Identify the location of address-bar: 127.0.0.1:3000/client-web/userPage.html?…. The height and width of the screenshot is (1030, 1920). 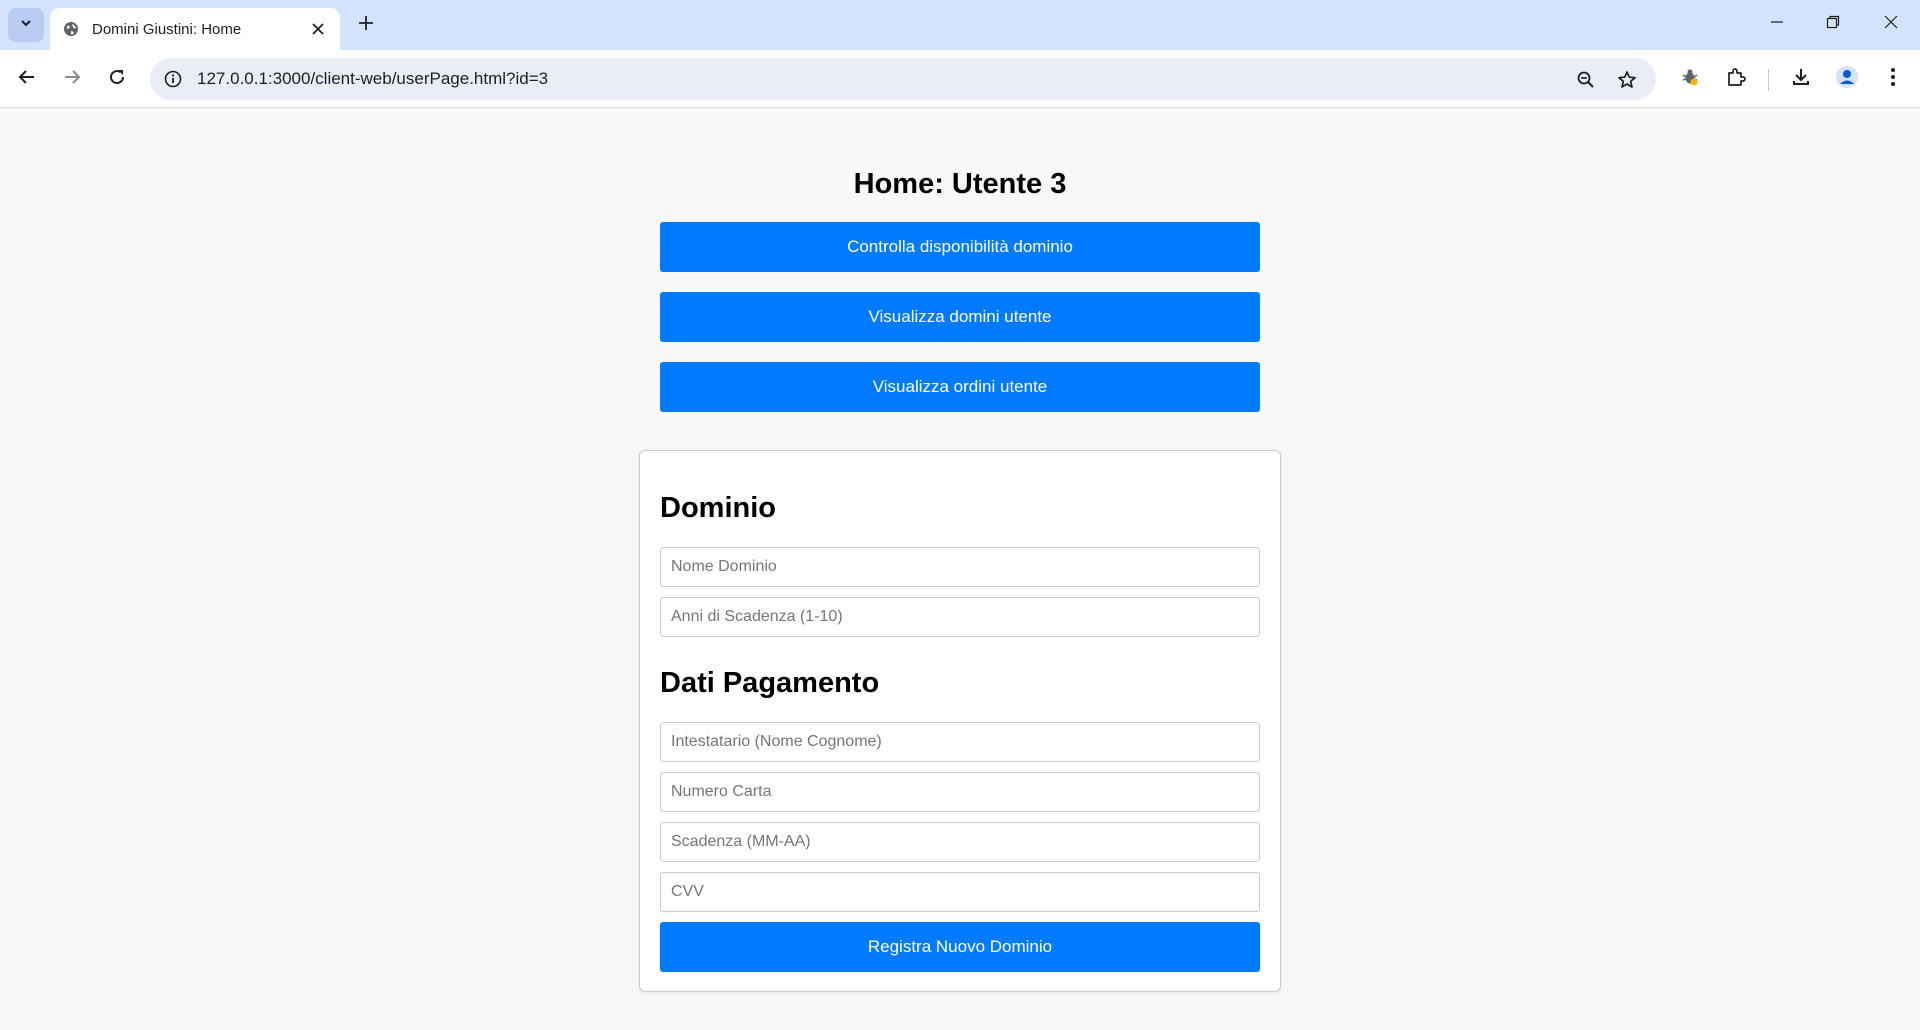
(903, 79).